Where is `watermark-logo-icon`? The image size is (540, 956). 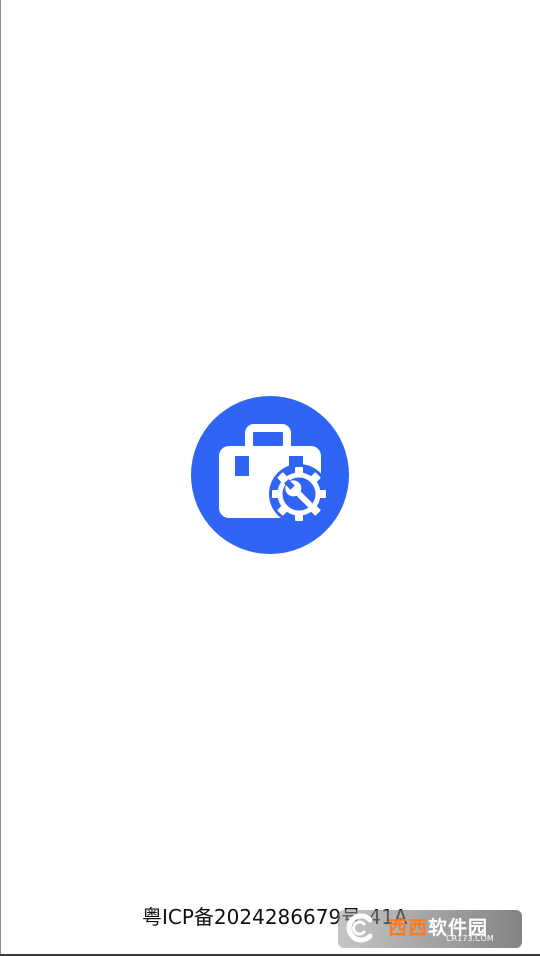 watermark-logo-icon is located at coordinates (359, 928).